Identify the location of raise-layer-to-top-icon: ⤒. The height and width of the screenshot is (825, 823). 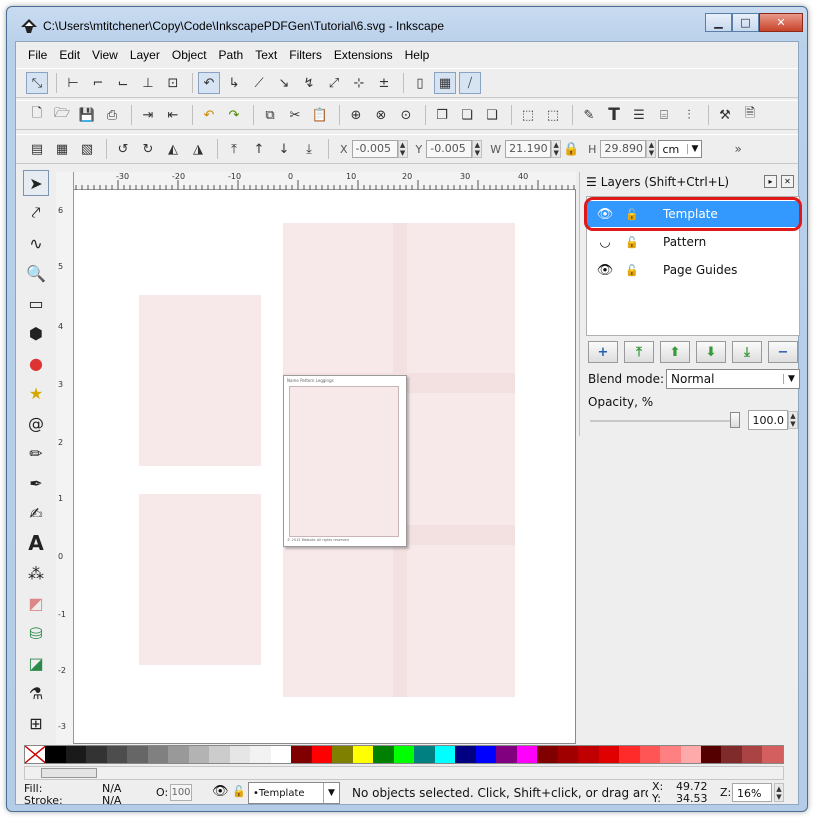
(639, 352).